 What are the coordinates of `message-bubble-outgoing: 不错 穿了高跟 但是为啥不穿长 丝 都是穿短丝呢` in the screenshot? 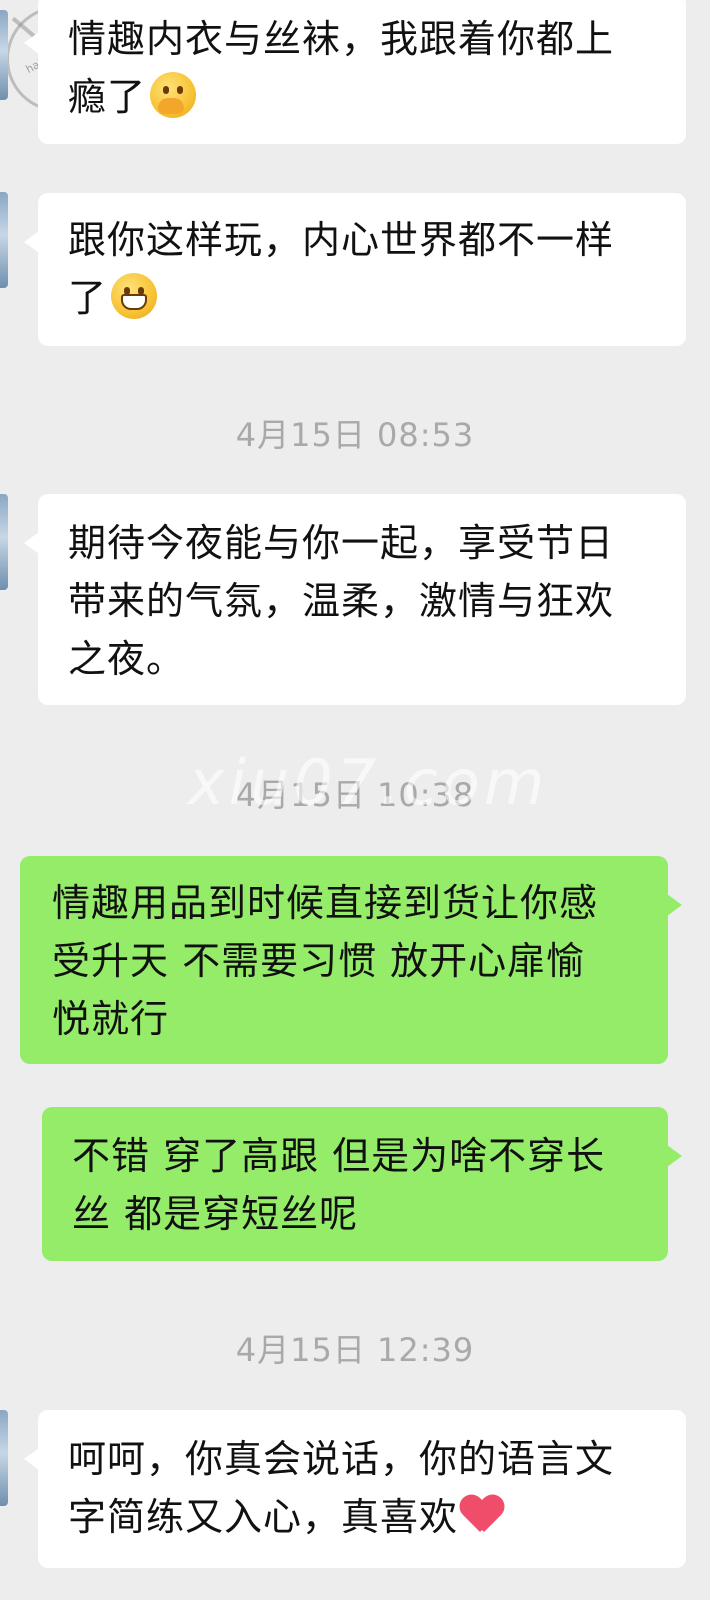 It's located at (362, 1184).